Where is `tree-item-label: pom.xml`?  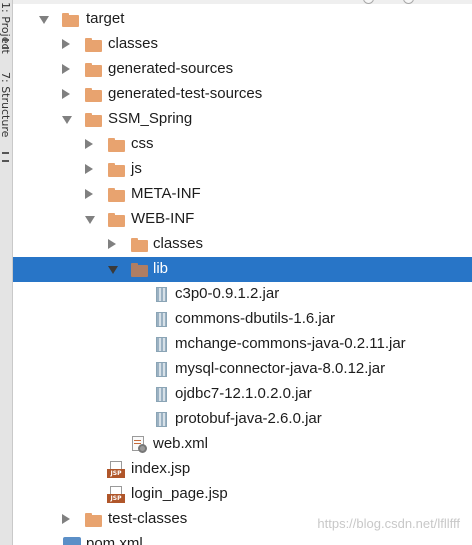
tree-item-label: pom.xml is located at coordinates (114, 540).